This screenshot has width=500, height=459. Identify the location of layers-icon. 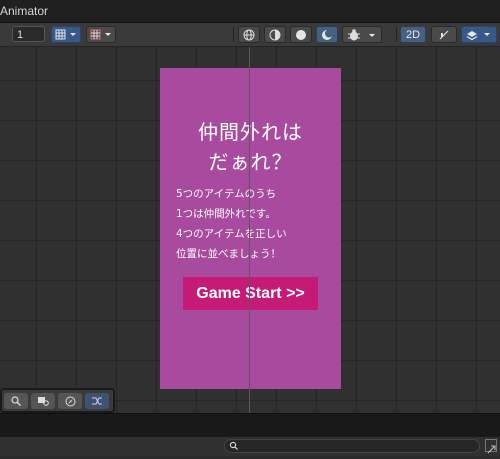
(478, 35).